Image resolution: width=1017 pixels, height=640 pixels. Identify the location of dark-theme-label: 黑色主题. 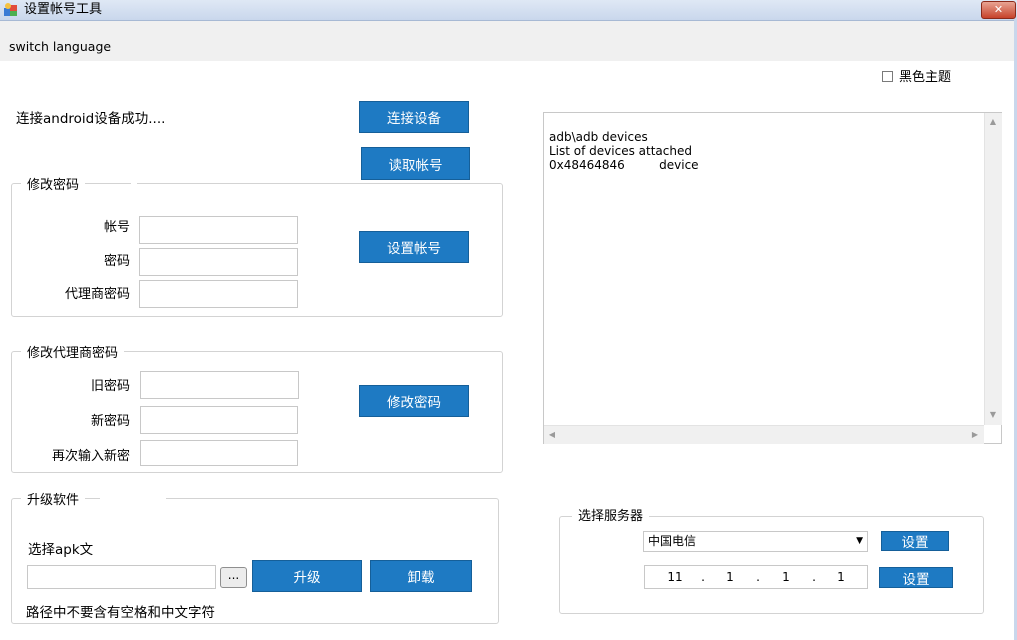
(925, 77).